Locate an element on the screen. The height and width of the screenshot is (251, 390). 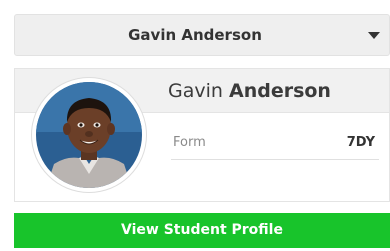
student-name: Gavin Anderson is located at coordinates (249, 91).